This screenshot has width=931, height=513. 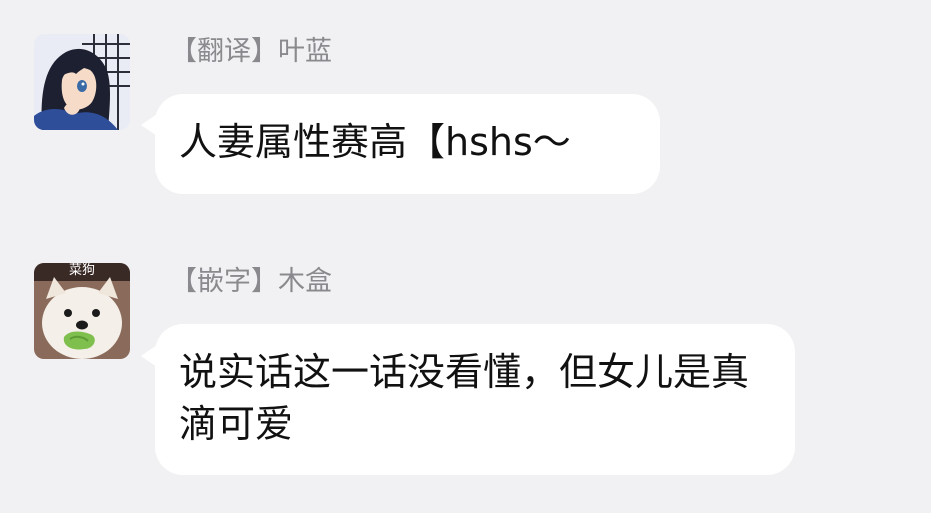 I want to click on sender-name: 【翻译】叶蓝, so click(x=251, y=52).